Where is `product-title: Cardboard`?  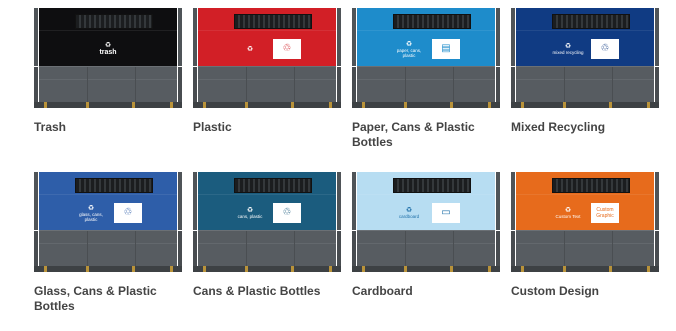 product-title: Cardboard is located at coordinates (426, 291).